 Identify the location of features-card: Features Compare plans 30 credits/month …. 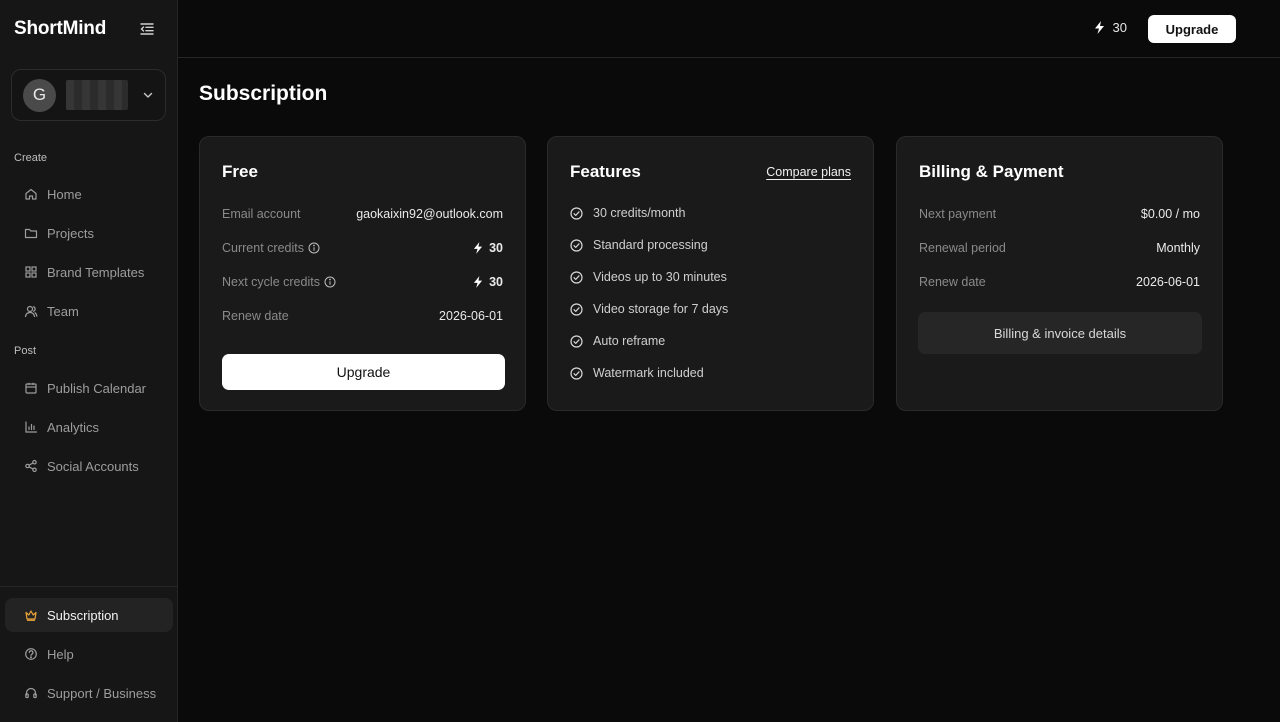
(710, 273).